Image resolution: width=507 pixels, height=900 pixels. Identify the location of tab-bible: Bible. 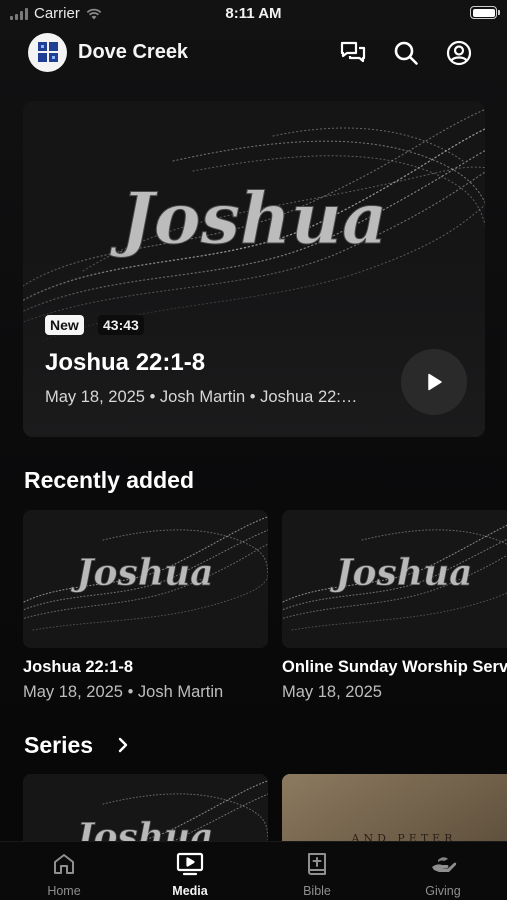
(317, 871).